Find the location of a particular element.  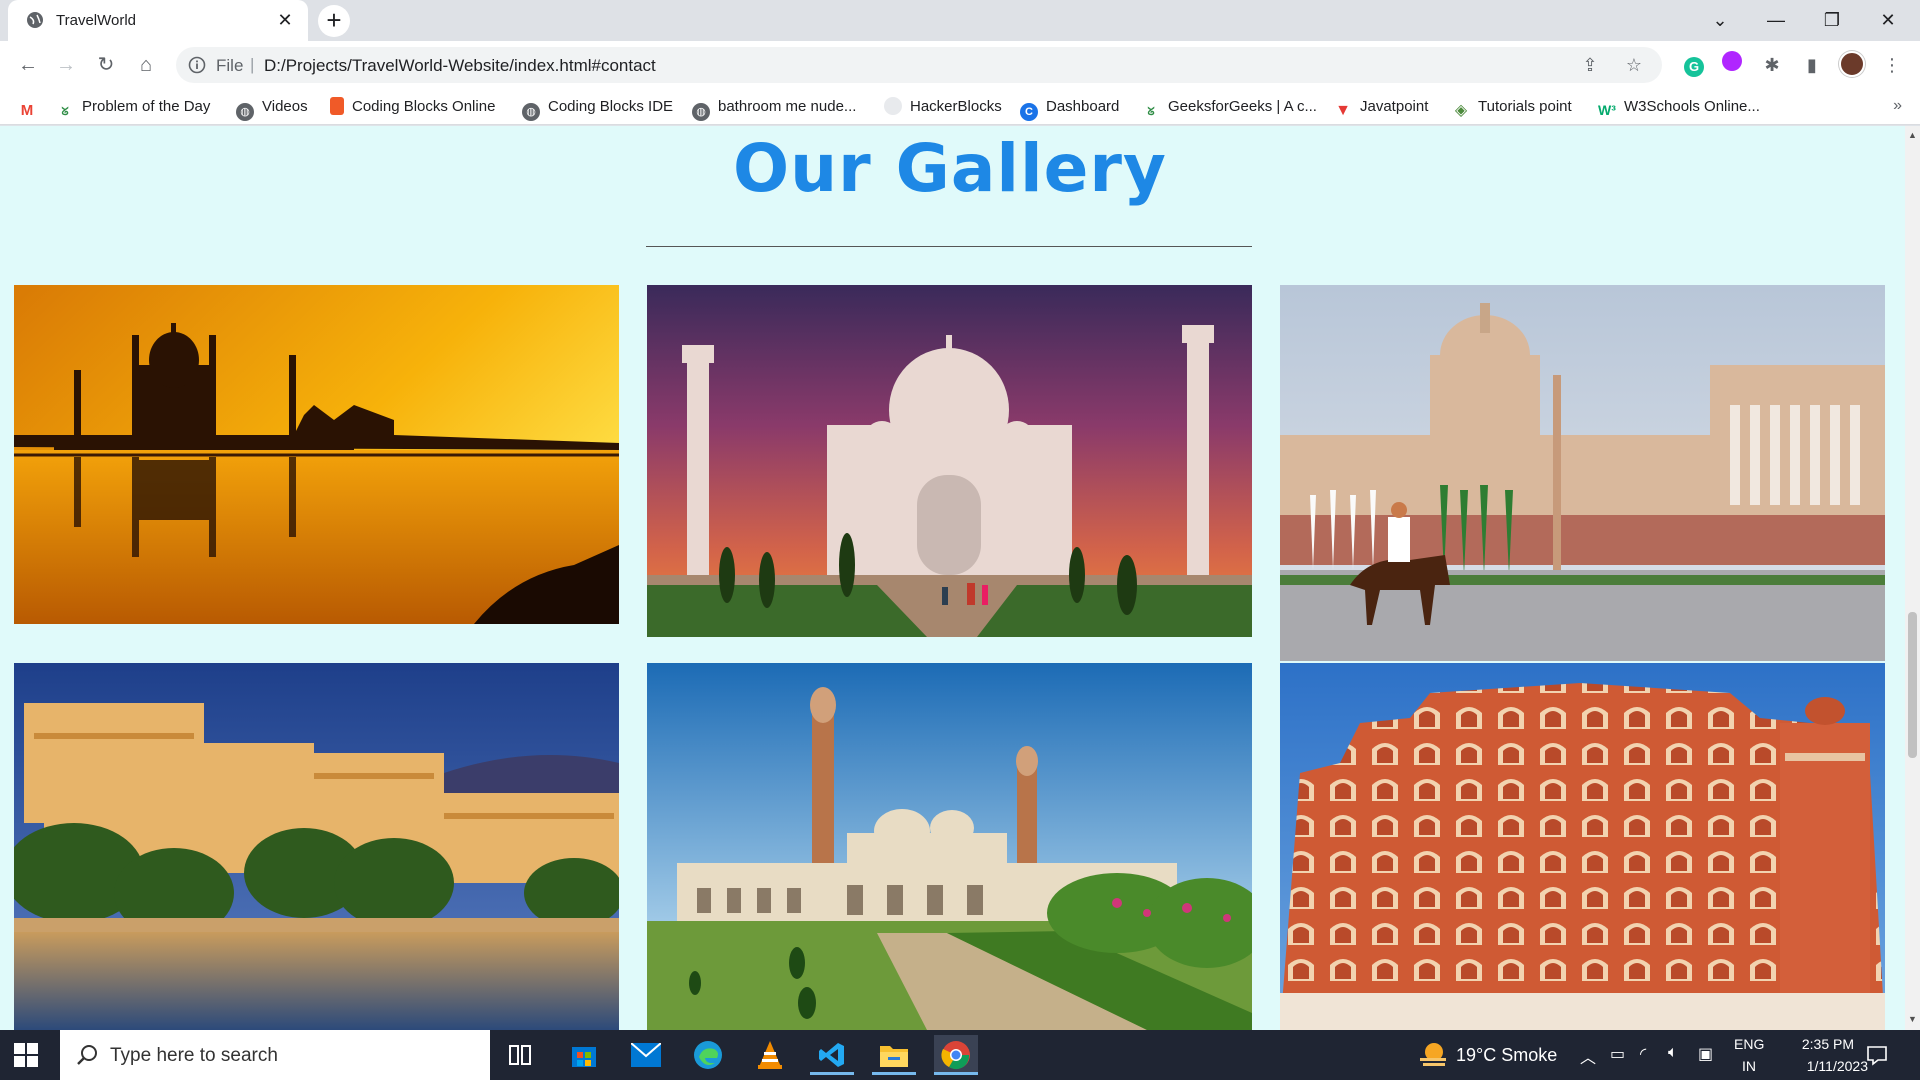

javatpoint-icon: ▼ is located at coordinates (1343, 110).